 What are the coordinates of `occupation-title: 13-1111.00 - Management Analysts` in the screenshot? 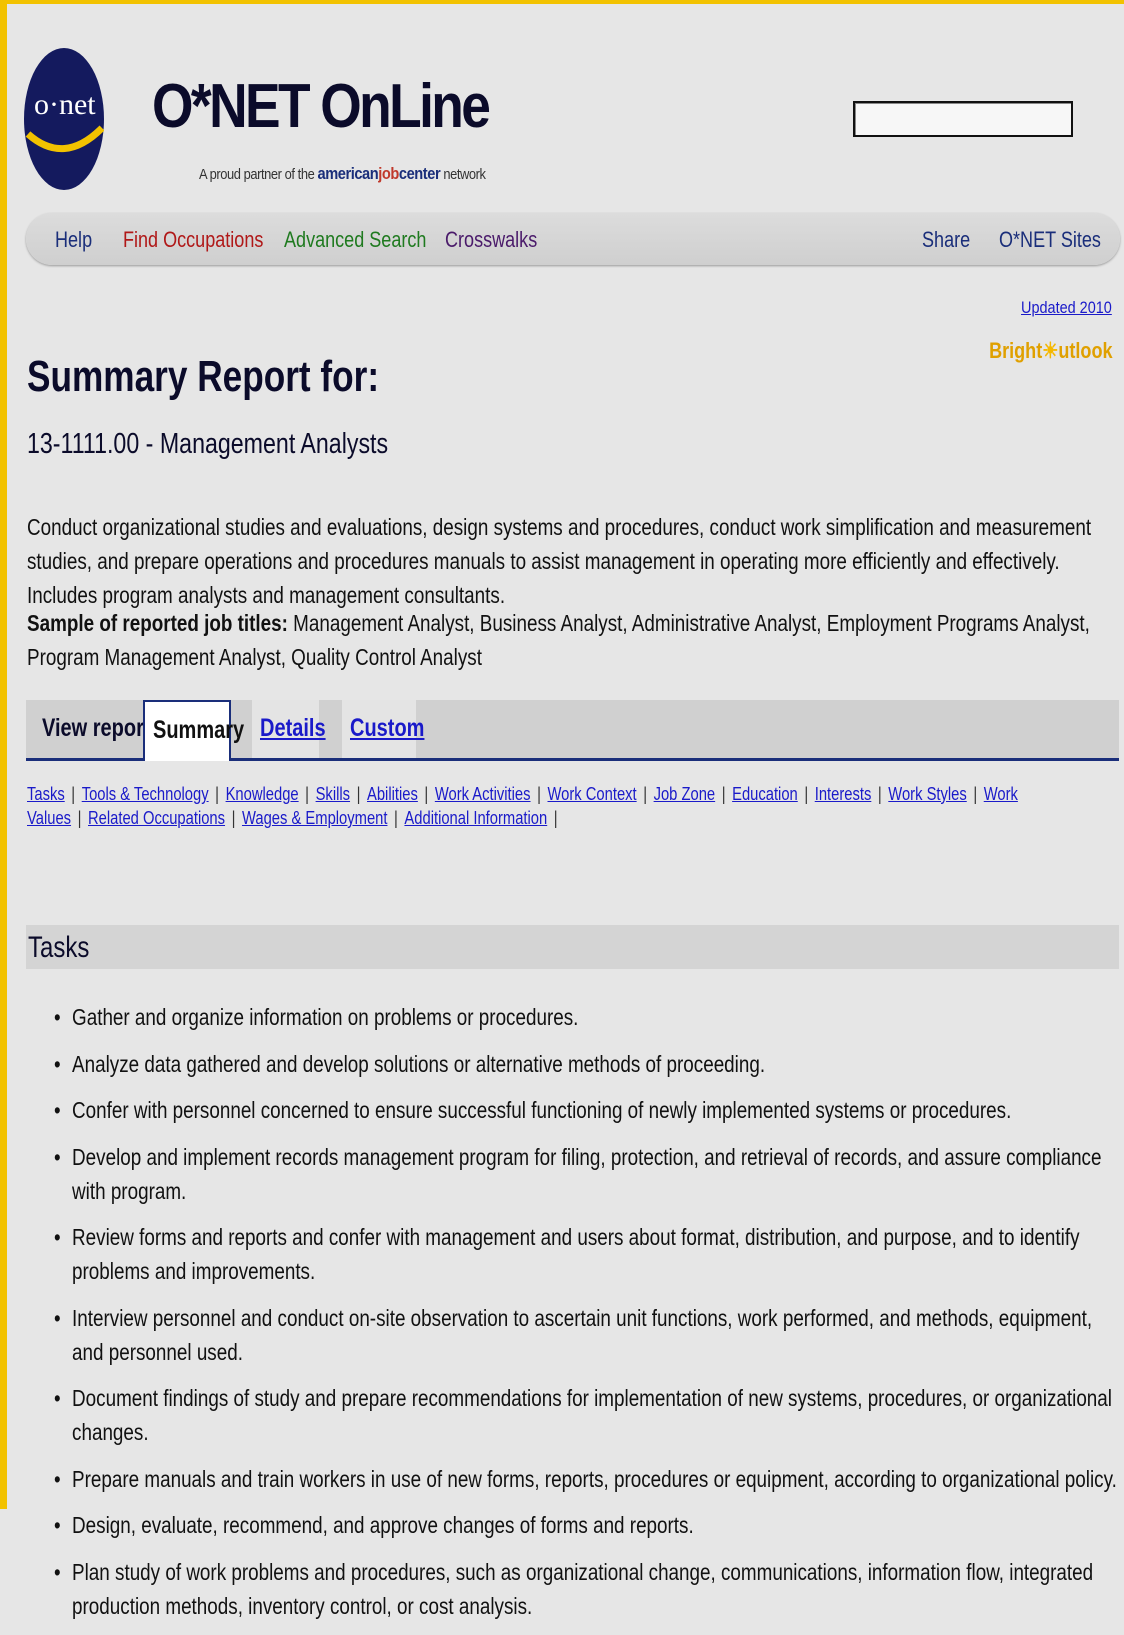 It's located at (208, 444).